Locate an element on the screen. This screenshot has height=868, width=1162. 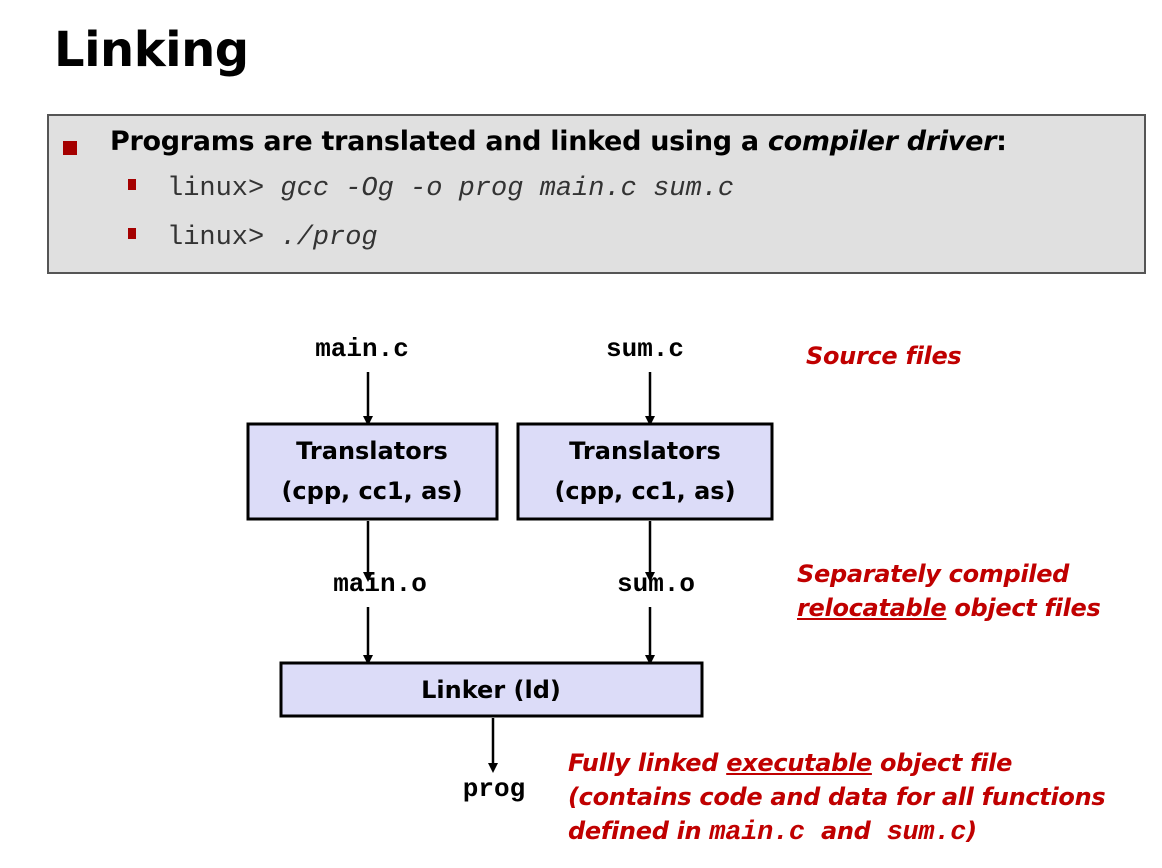
source-file-sum: sum.c is located at coordinates (645, 349).